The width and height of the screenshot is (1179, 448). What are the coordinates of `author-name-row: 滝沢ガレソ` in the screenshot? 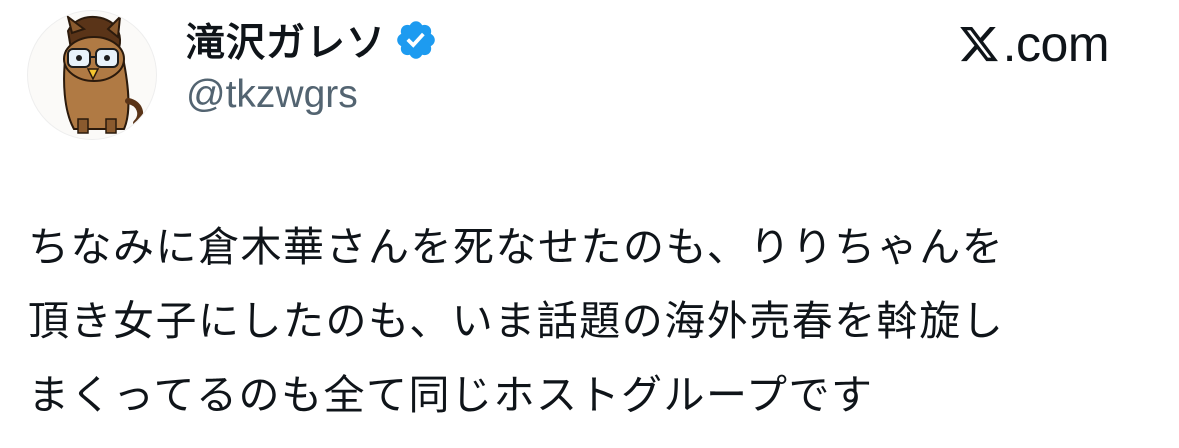 It's located at (312, 40).